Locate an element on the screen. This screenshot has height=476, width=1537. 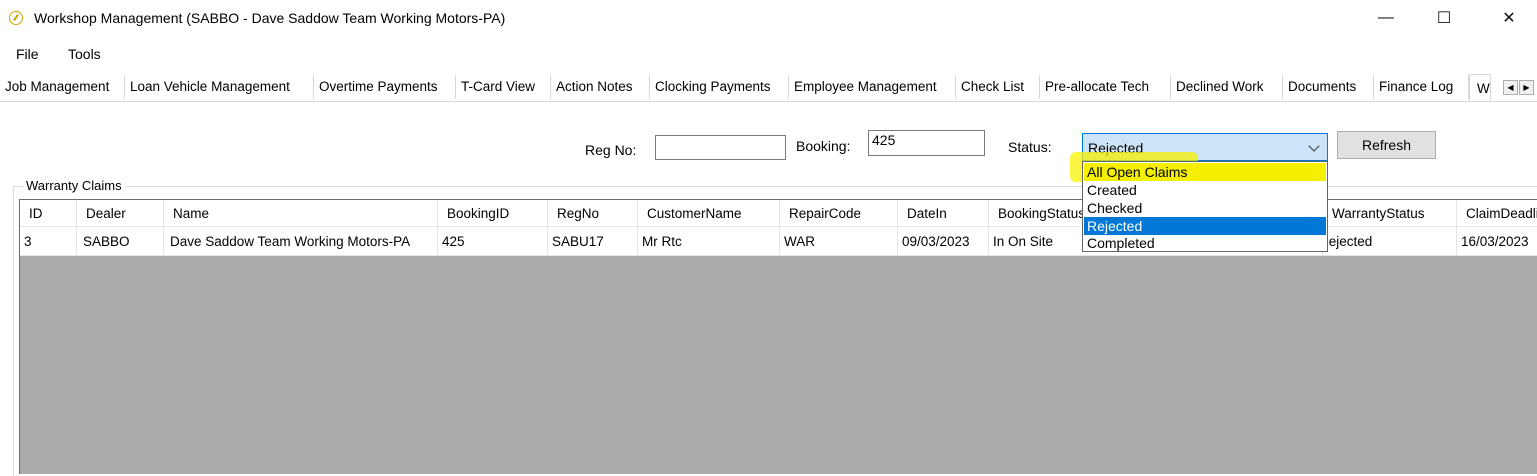
cell-regno: SABU17 is located at coordinates (593, 241).